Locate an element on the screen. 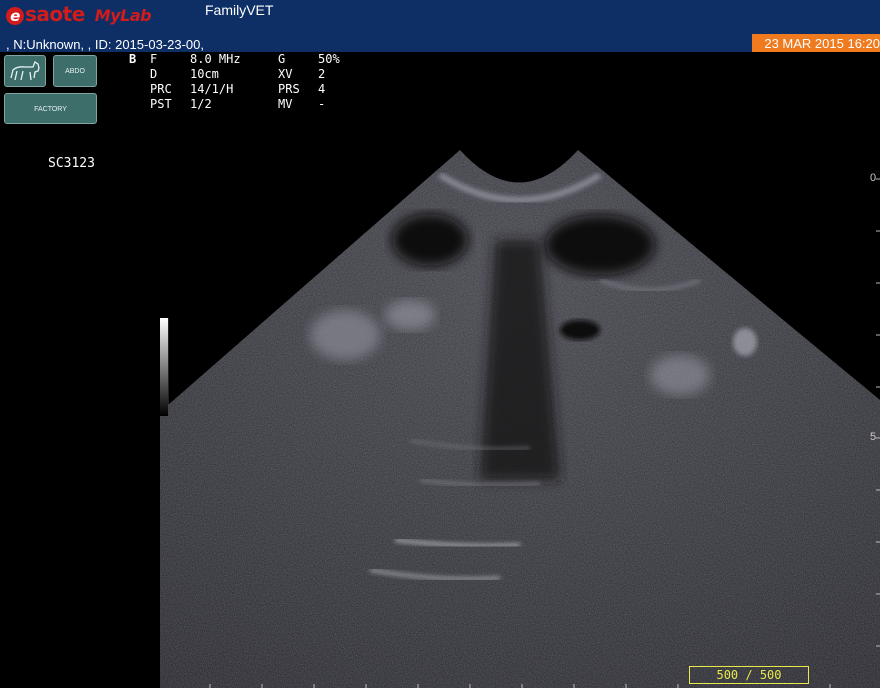 Image resolution: width=880 pixels, height=688 pixels. param-value: 50% is located at coordinates (329, 59).